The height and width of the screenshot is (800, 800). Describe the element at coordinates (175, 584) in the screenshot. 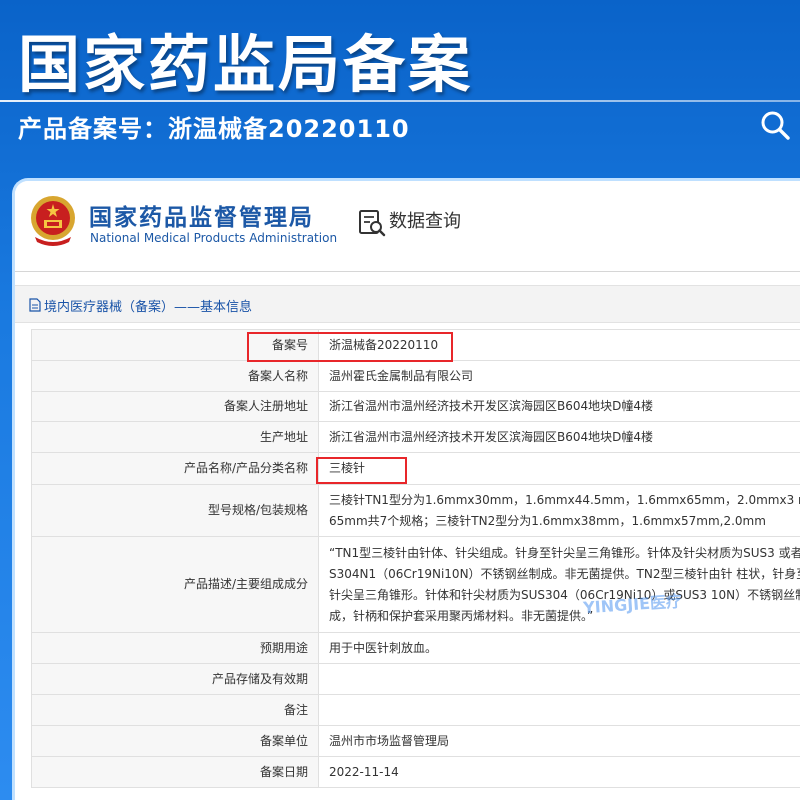

I see `field-label: 产品描述/主要组成成分` at that location.